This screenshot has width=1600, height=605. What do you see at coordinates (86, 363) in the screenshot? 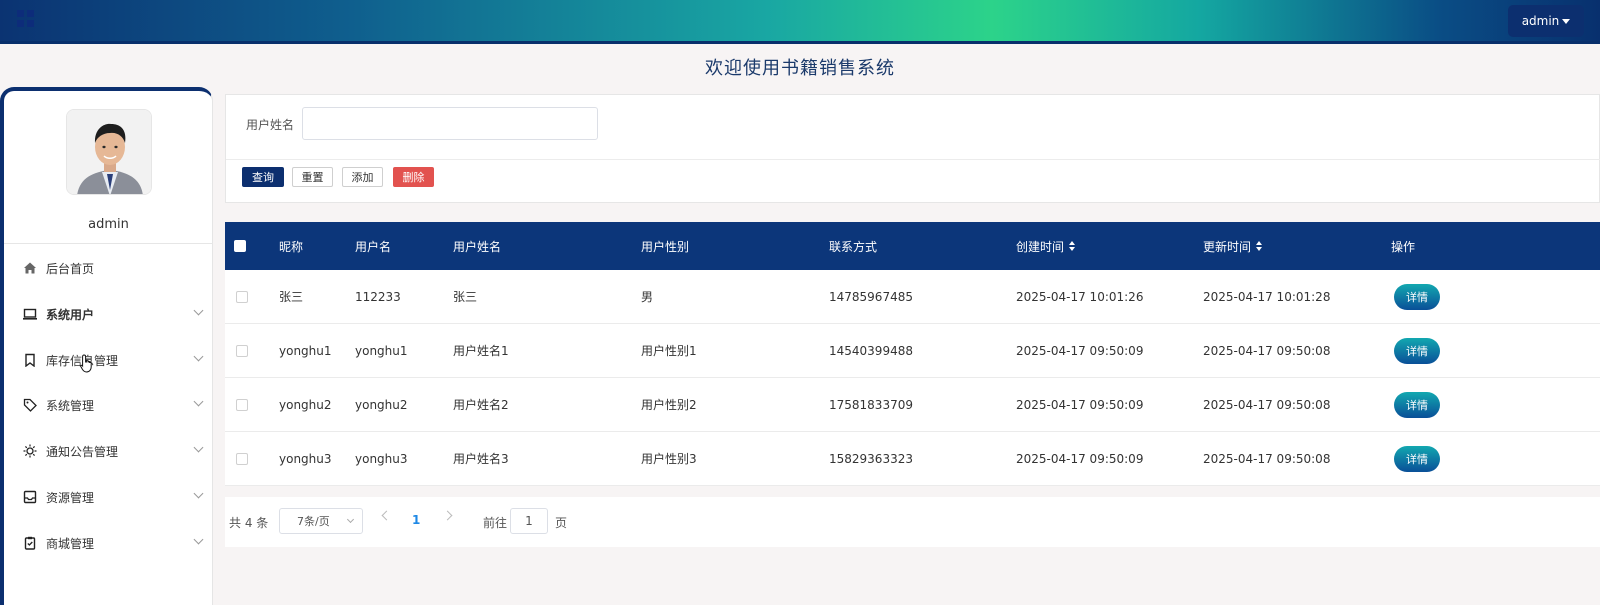
I see `hand-cursor-icon` at bounding box center [86, 363].